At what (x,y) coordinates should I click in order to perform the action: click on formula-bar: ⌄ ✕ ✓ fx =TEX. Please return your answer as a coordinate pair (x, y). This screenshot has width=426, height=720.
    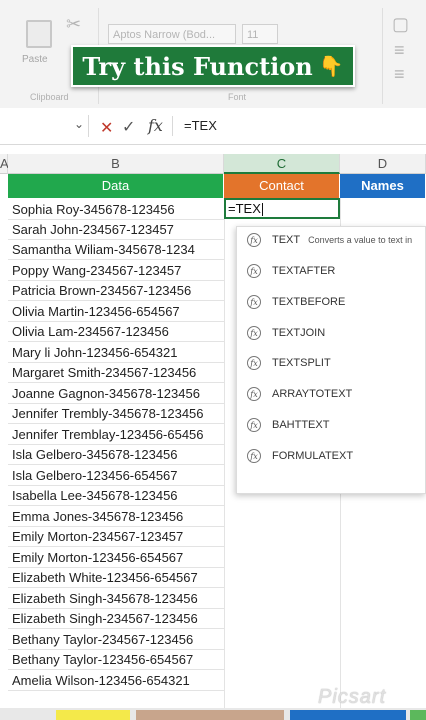
    Looking at the image, I should click on (213, 126).